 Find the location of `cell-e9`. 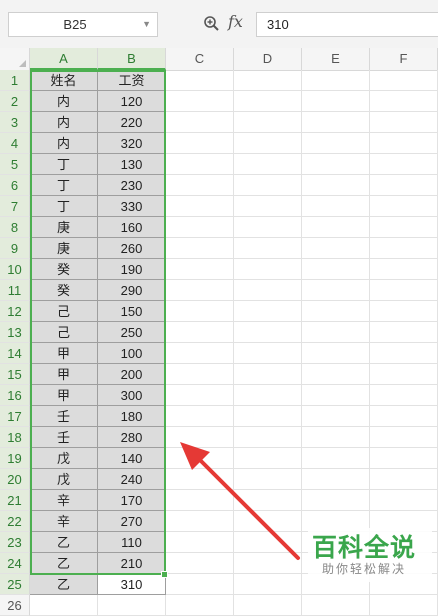

cell-e9 is located at coordinates (336, 248).